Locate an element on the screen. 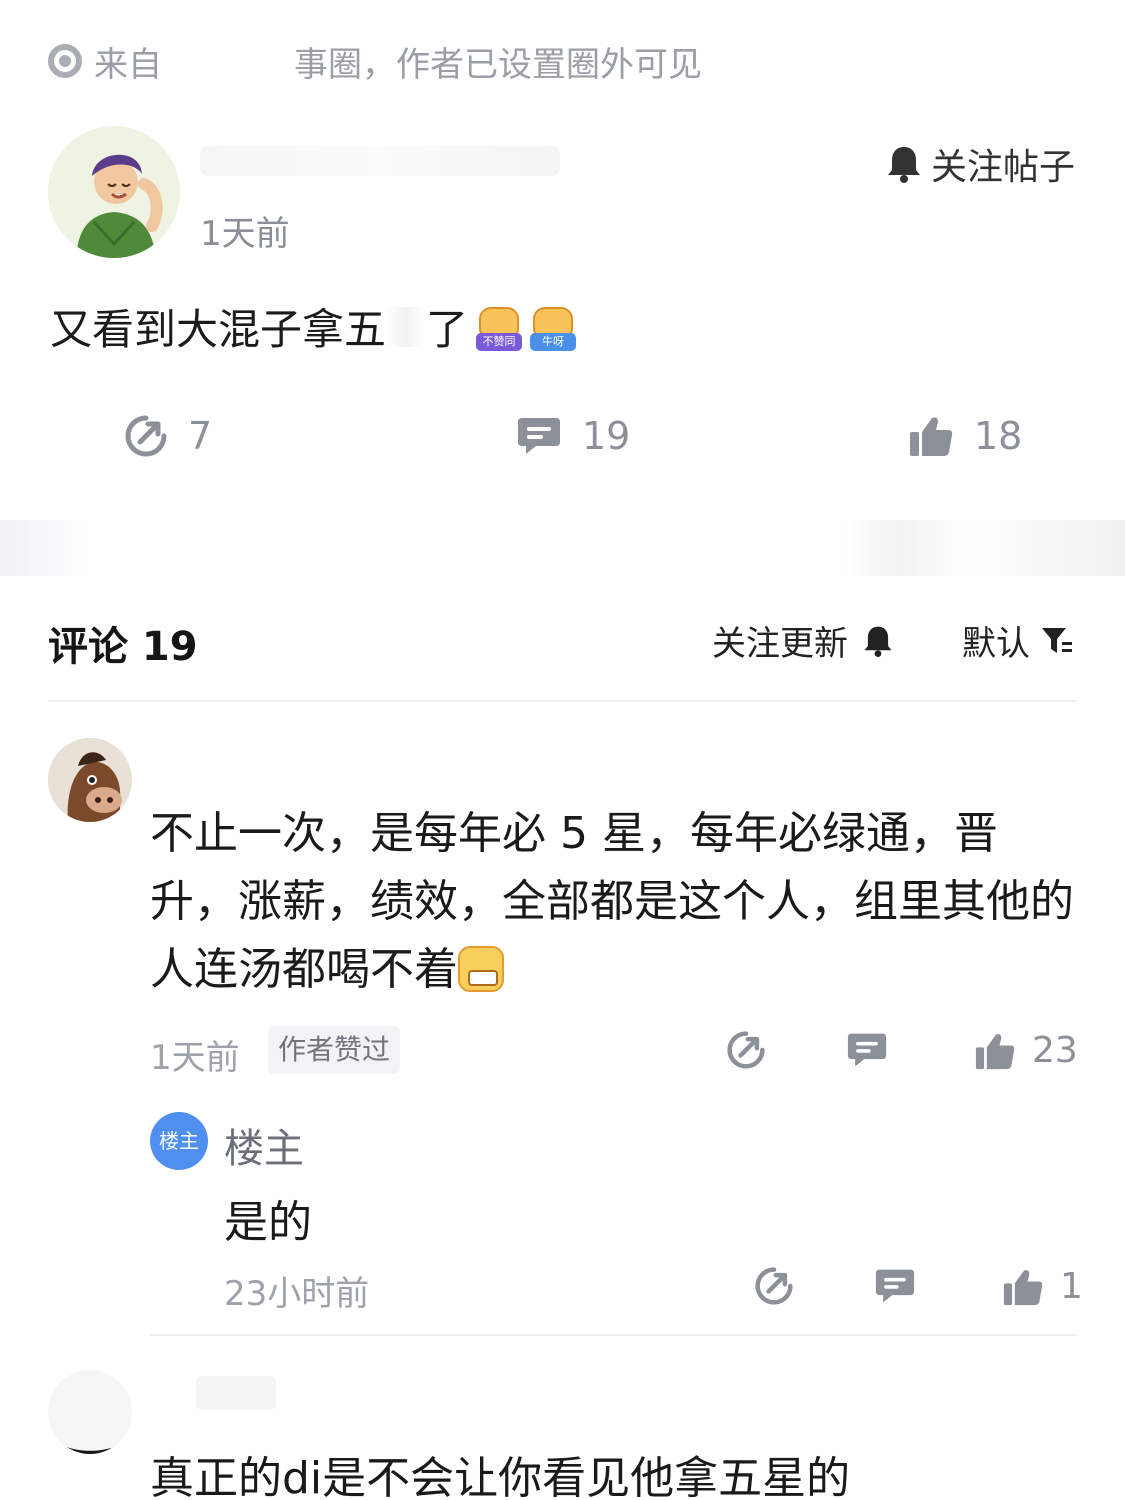 The image size is (1125, 1500). follow-post-button: 关注帖子 is located at coordinates (980, 164).